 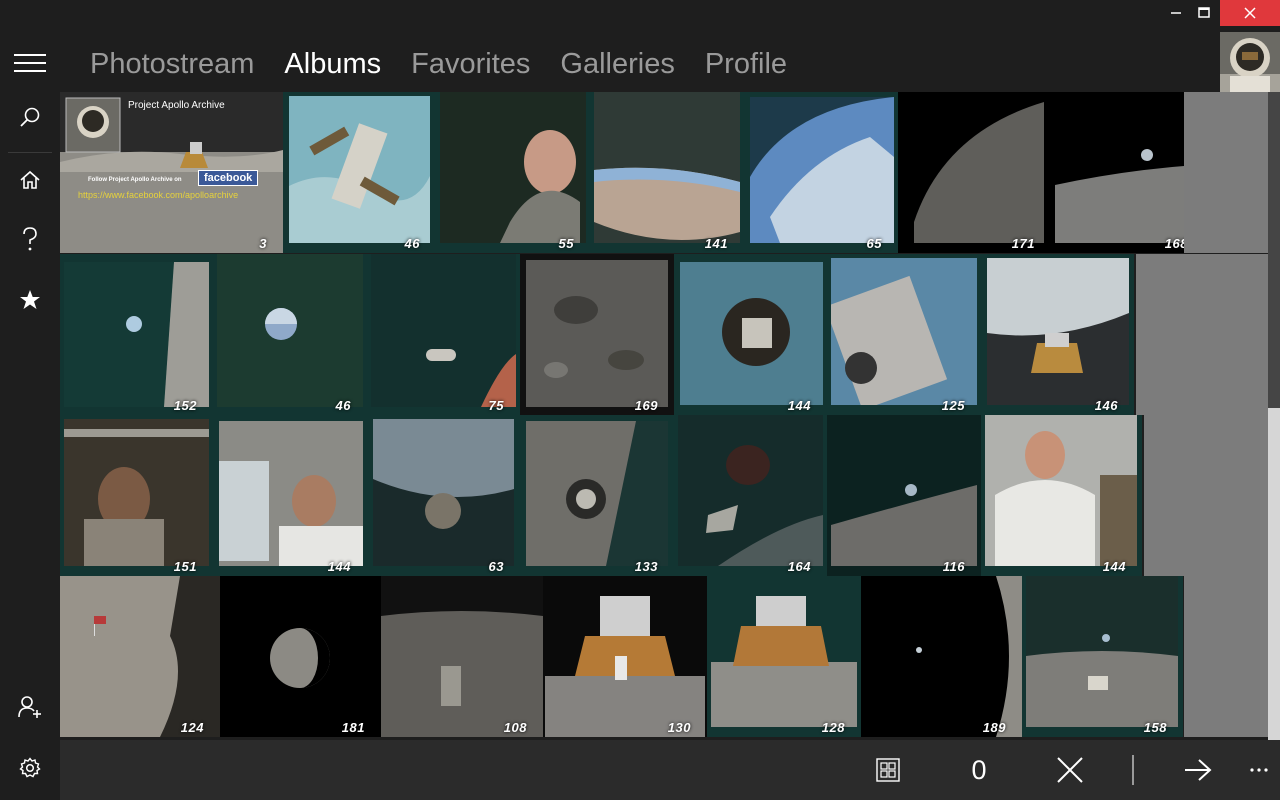 I want to click on album-tile: 65, so click(x=821, y=172).